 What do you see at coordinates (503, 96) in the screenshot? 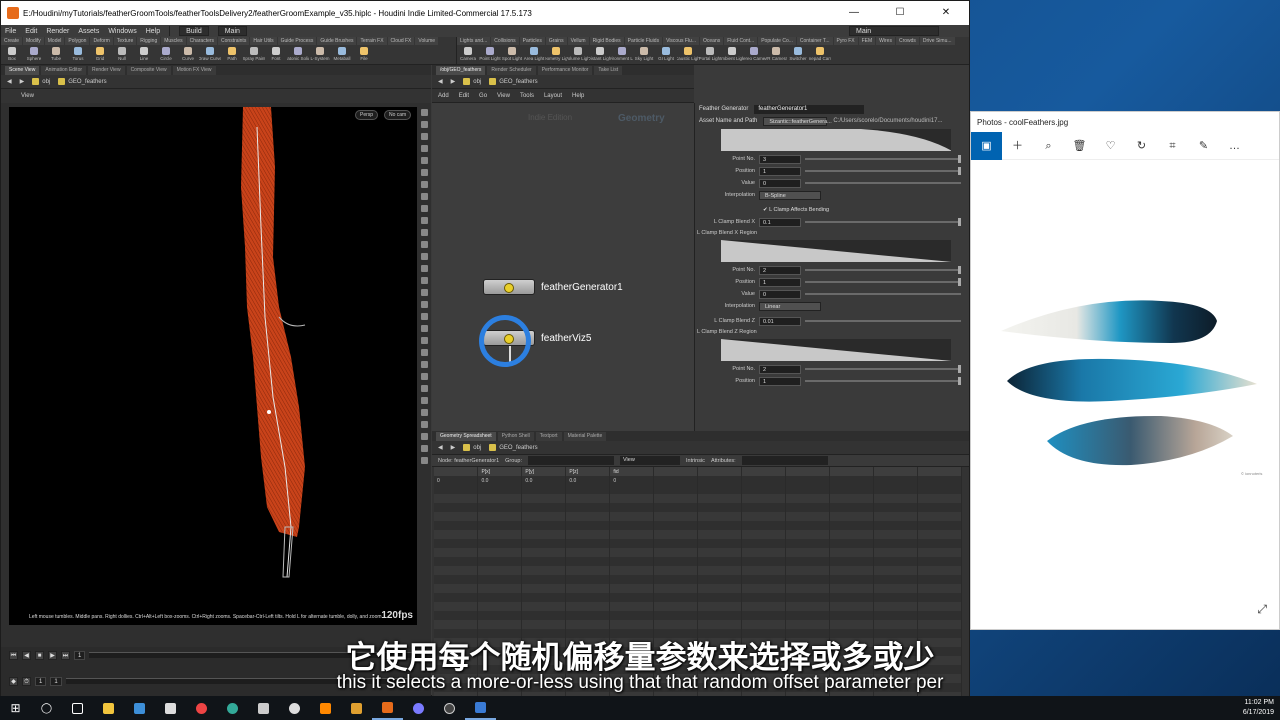
I see `menu-view: View` at bounding box center [503, 96].